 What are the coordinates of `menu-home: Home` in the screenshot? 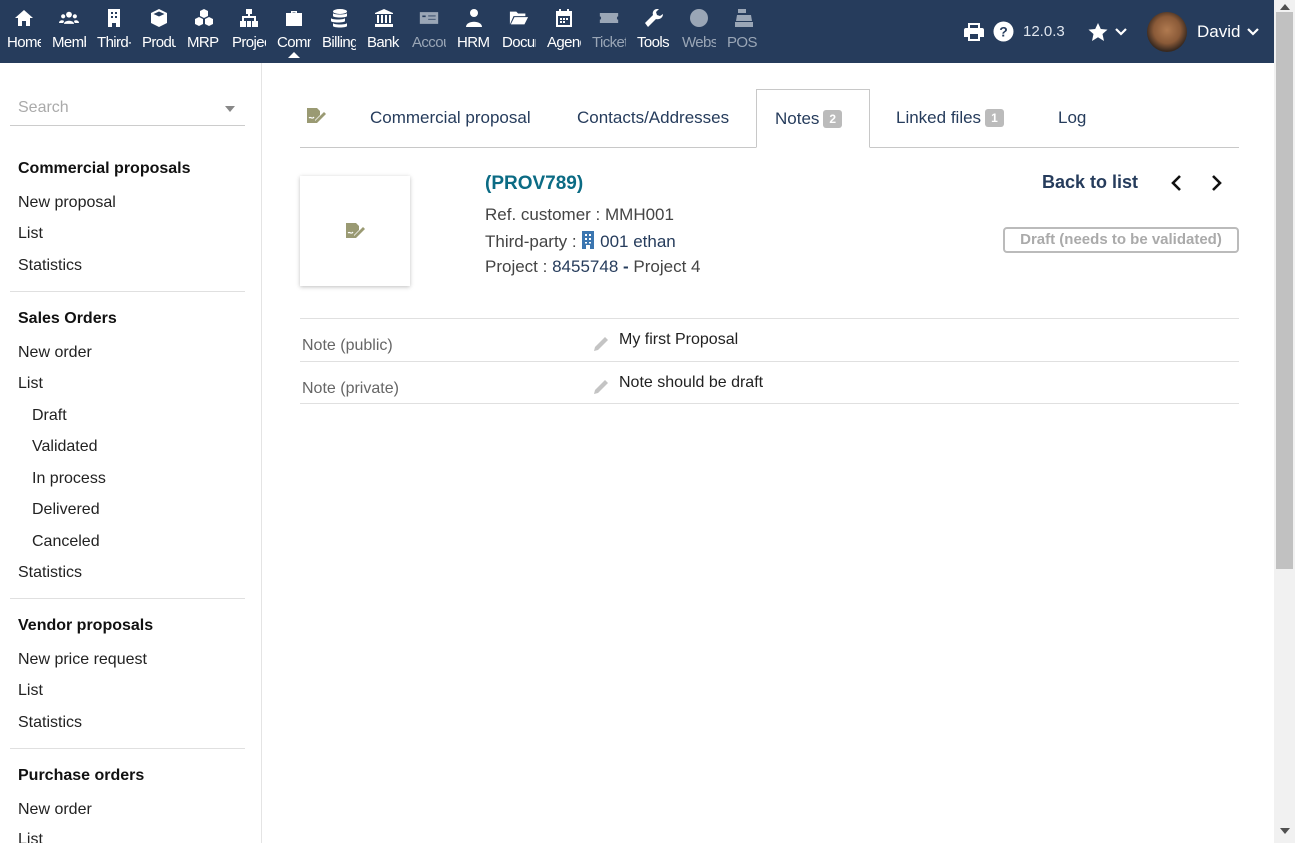 It's located at (24, 33).